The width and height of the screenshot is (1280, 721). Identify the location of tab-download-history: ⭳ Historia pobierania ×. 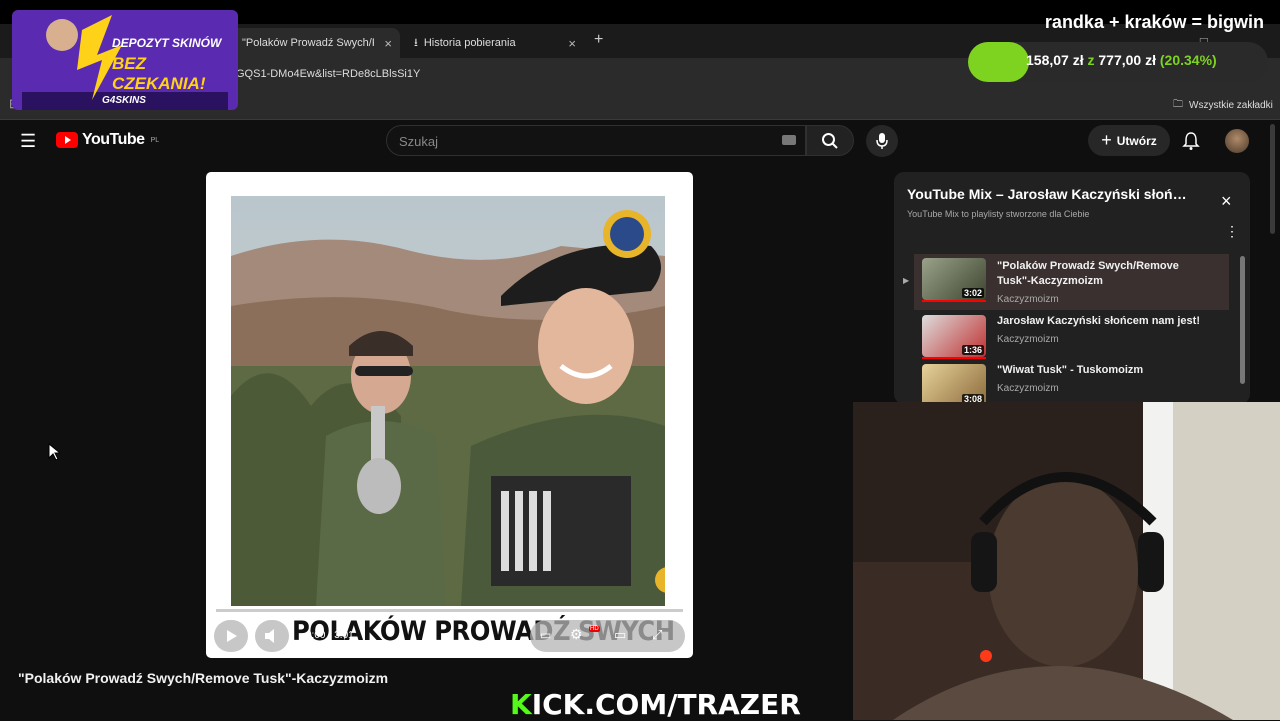
(494, 43).